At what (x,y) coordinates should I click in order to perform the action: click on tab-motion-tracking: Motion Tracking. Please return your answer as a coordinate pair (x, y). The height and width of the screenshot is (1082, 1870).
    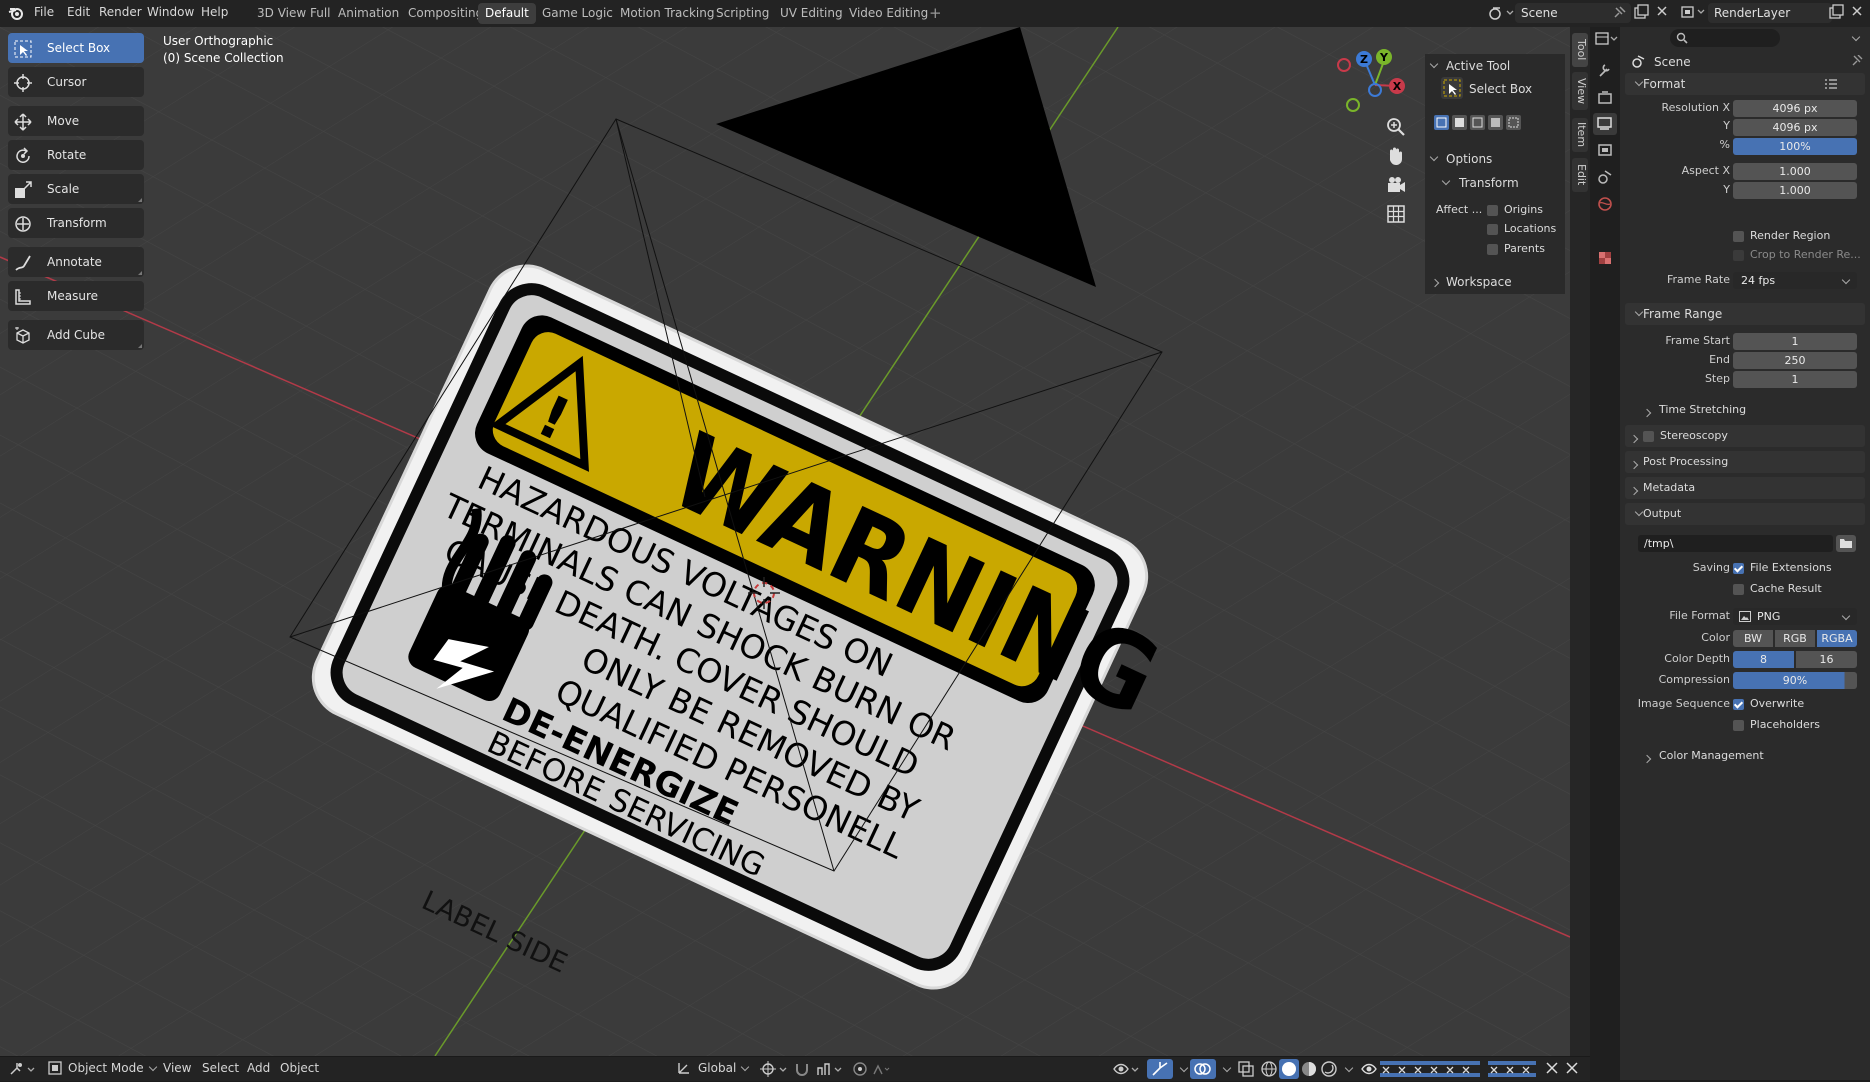
    Looking at the image, I should click on (667, 13).